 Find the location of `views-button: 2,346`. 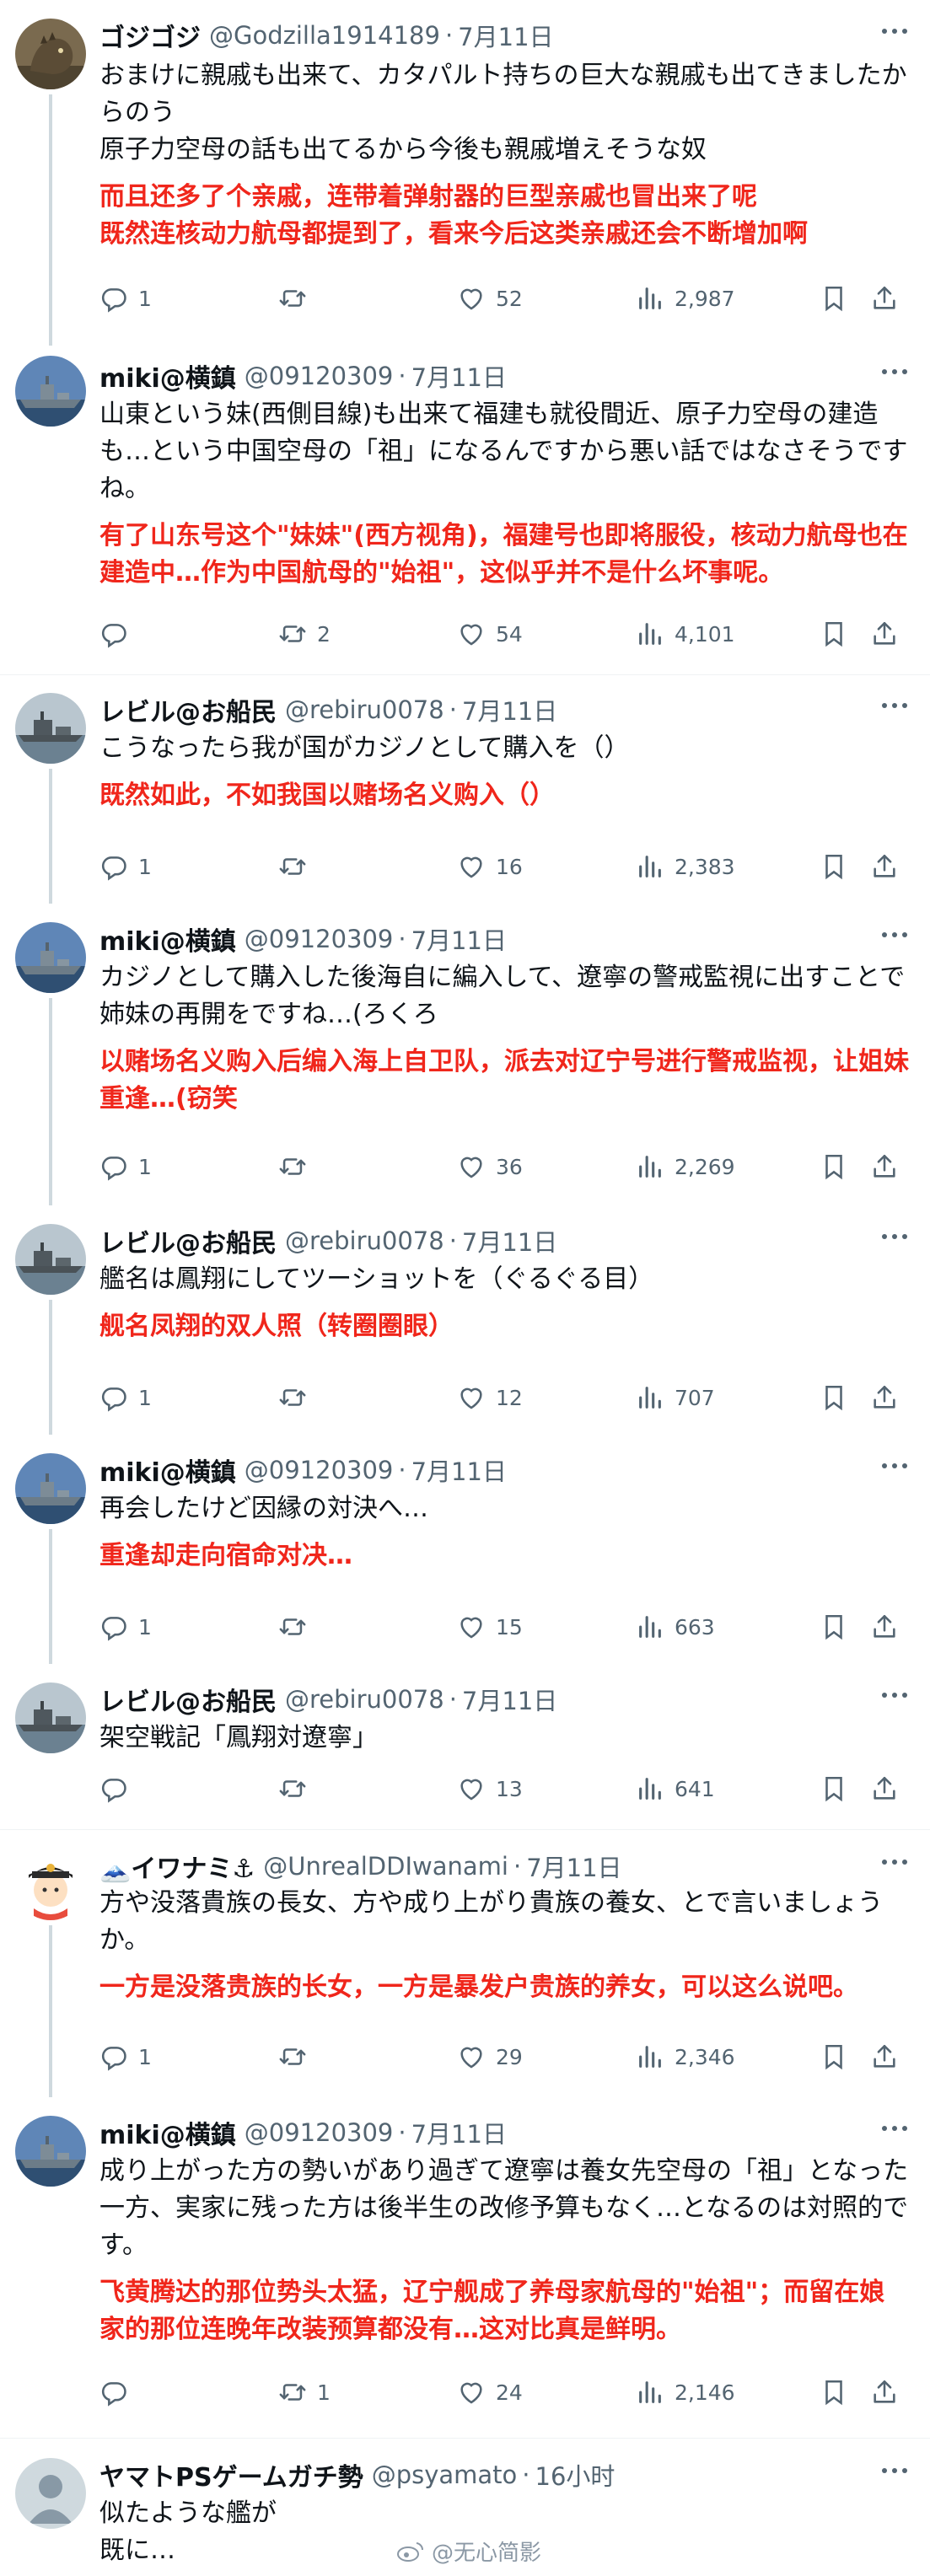

views-button: 2,346 is located at coordinates (685, 2056).